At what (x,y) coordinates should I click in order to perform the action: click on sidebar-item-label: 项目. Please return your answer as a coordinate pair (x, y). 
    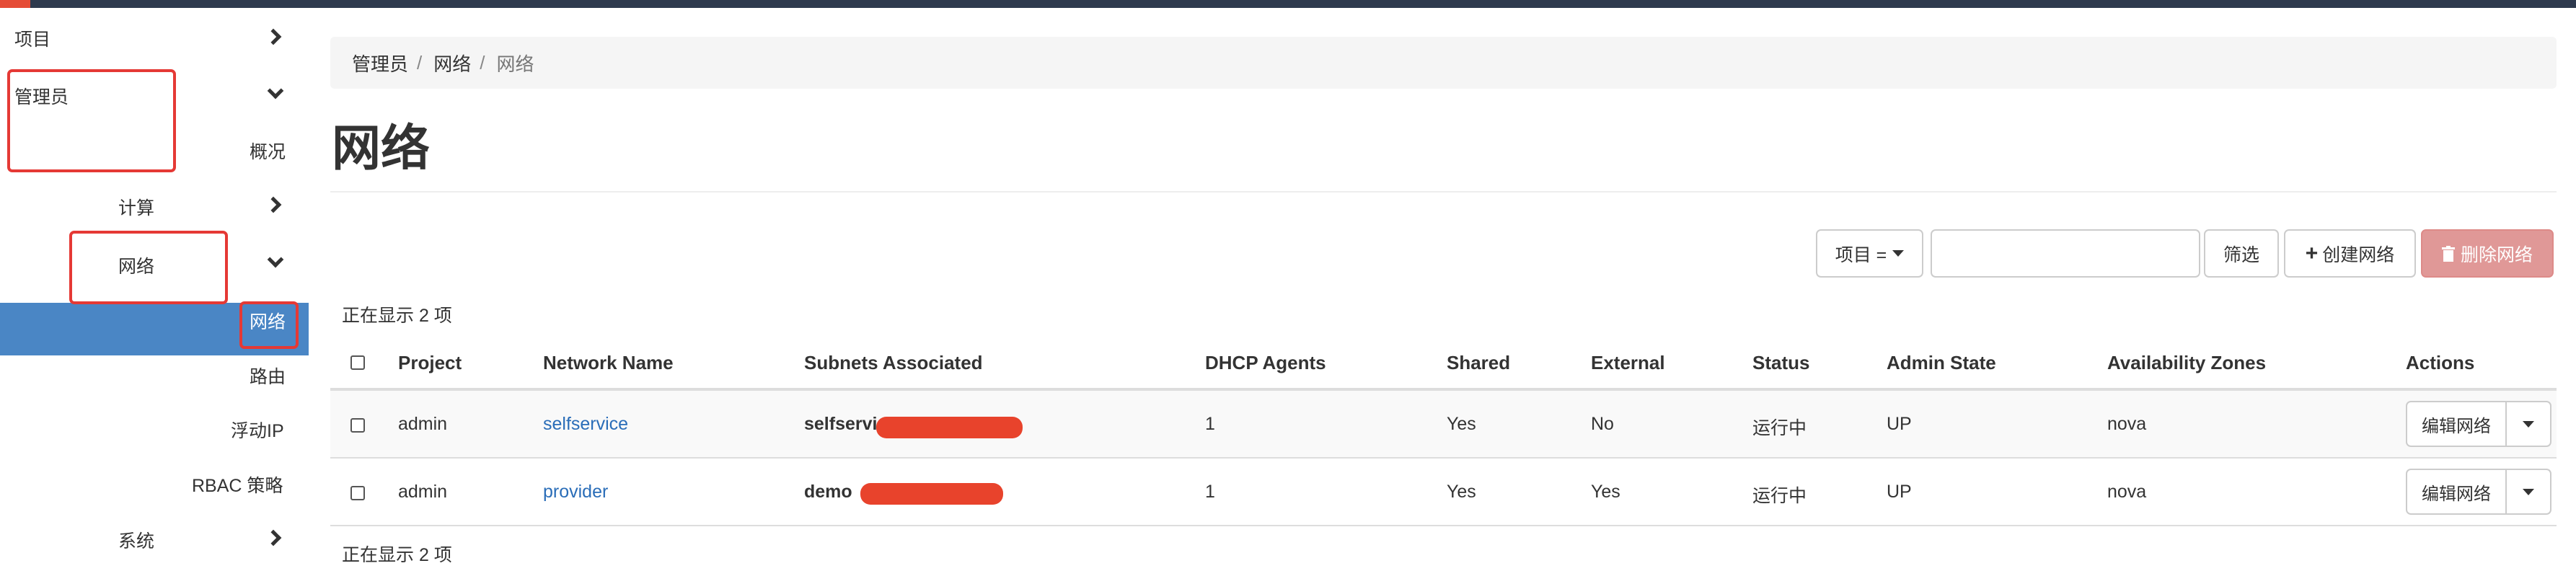
    Looking at the image, I should click on (32, 40).